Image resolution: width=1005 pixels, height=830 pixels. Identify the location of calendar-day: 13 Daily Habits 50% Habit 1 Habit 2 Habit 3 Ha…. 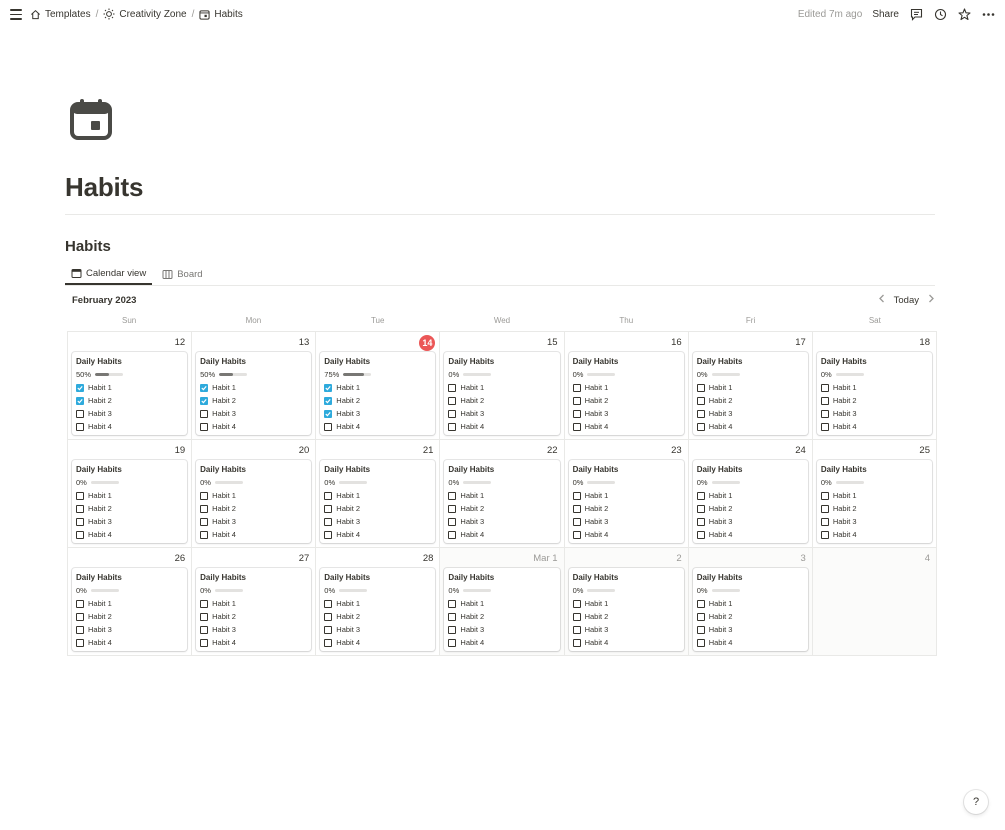
(254, 386).